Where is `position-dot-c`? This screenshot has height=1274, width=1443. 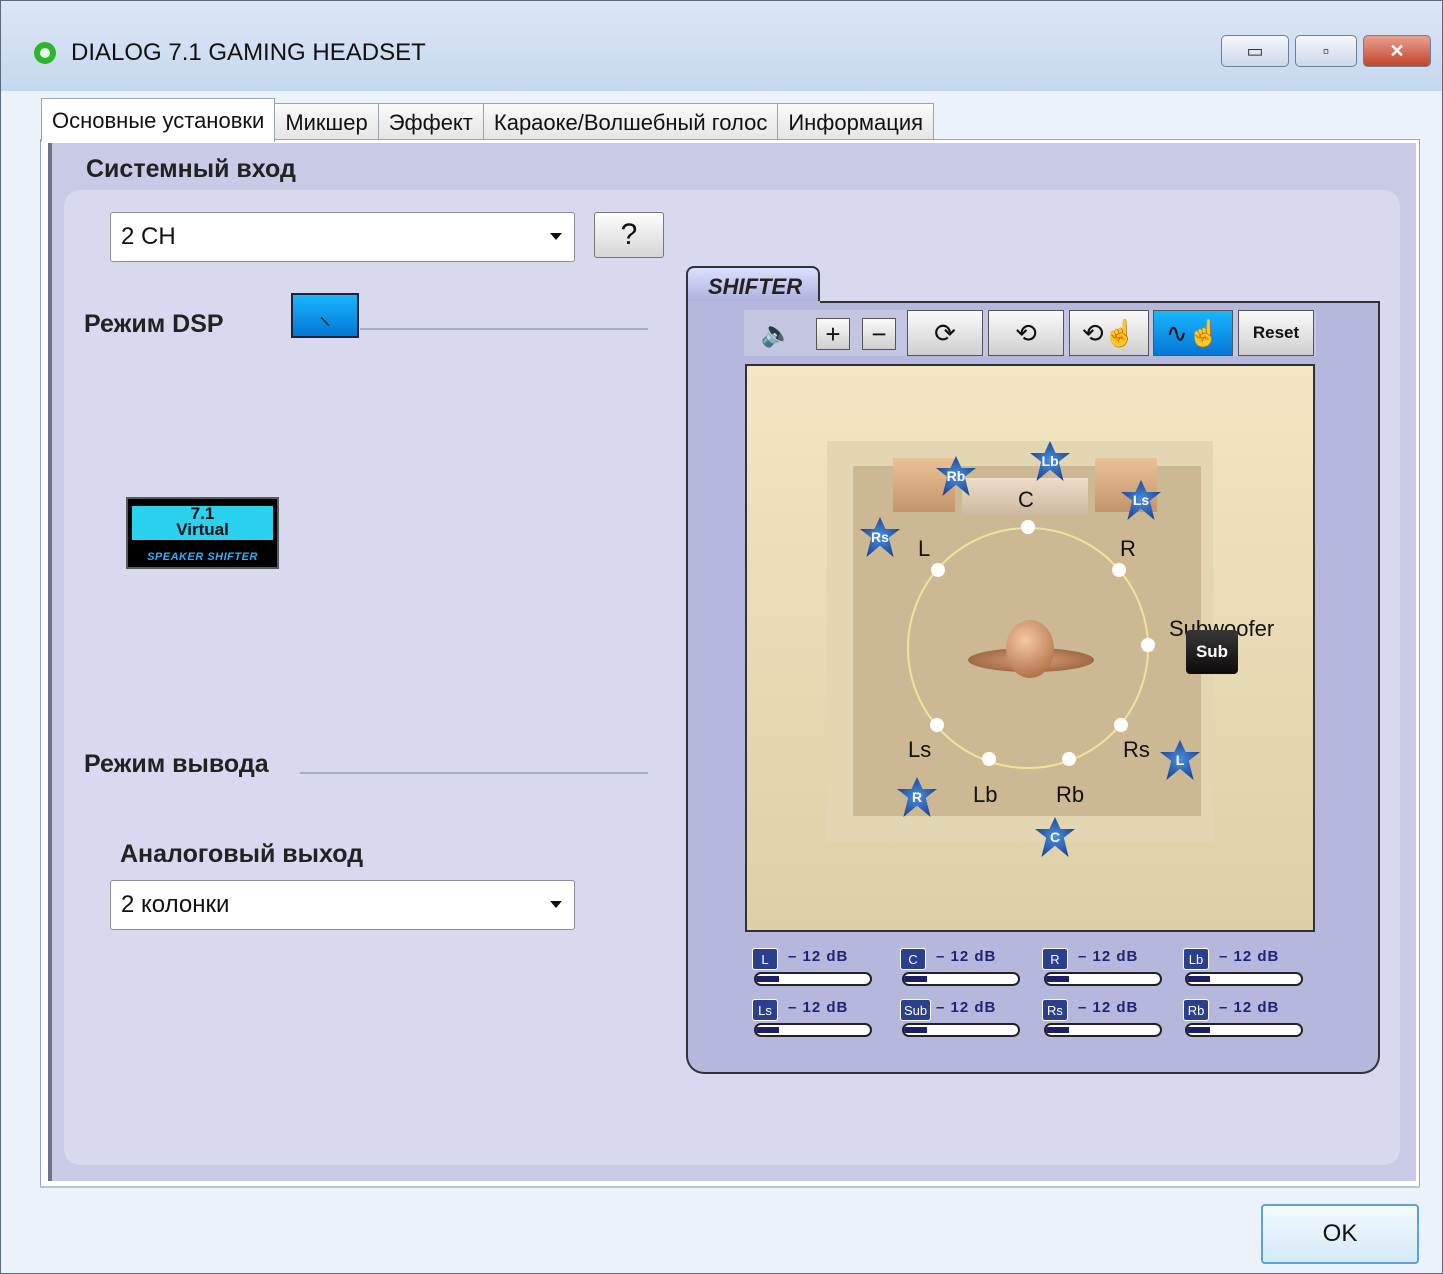
position-dot-c is located at coordinates (1028, 527).